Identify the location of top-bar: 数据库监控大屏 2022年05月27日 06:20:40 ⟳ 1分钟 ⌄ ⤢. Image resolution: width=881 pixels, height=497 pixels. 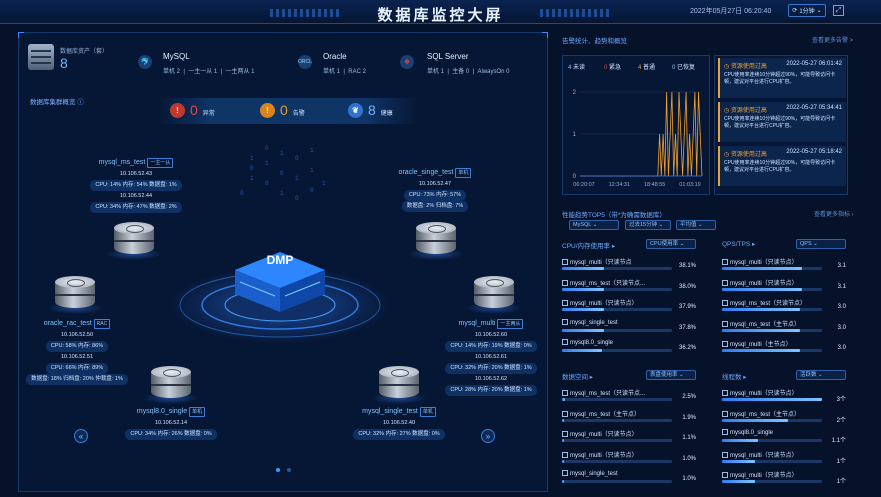
(440, 12).